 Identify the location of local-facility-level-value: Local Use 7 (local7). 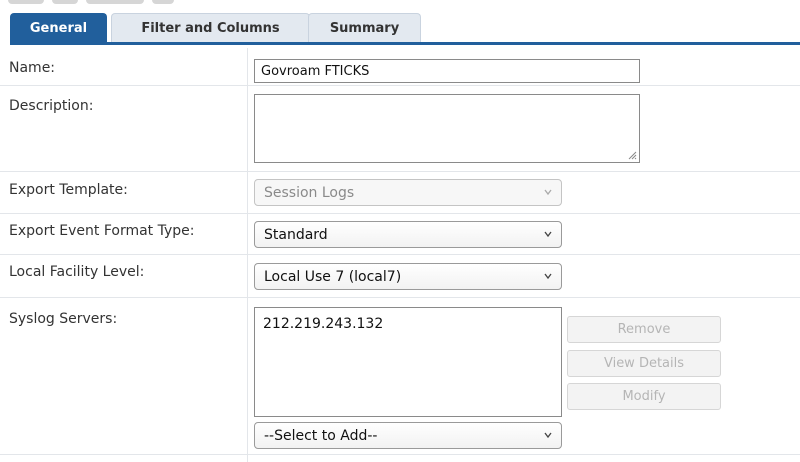
(333, 276).